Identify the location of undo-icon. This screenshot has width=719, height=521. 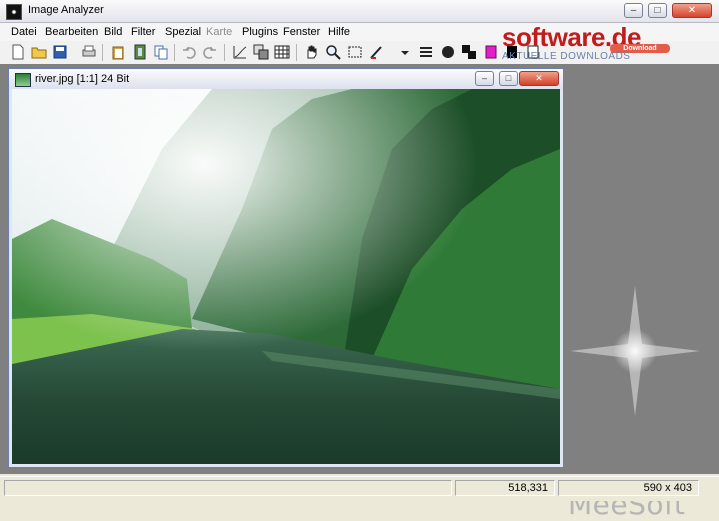
(189, 52).